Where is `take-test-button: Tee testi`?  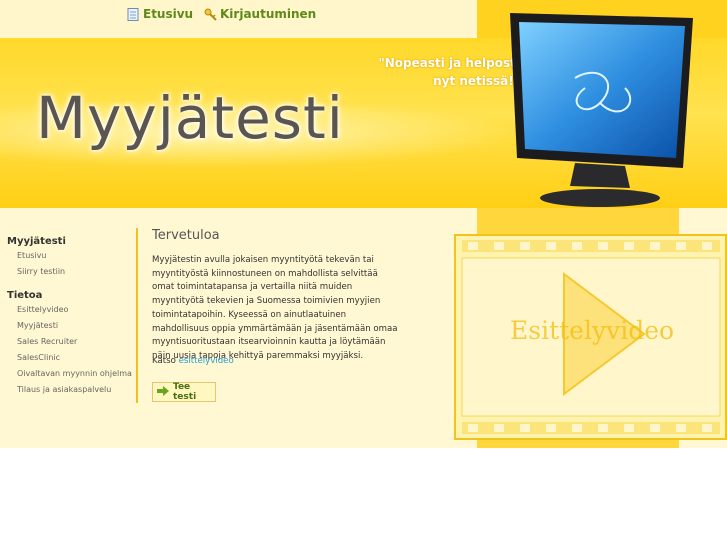
take-test-button: Tee testi is located at coordinates (184, 392).